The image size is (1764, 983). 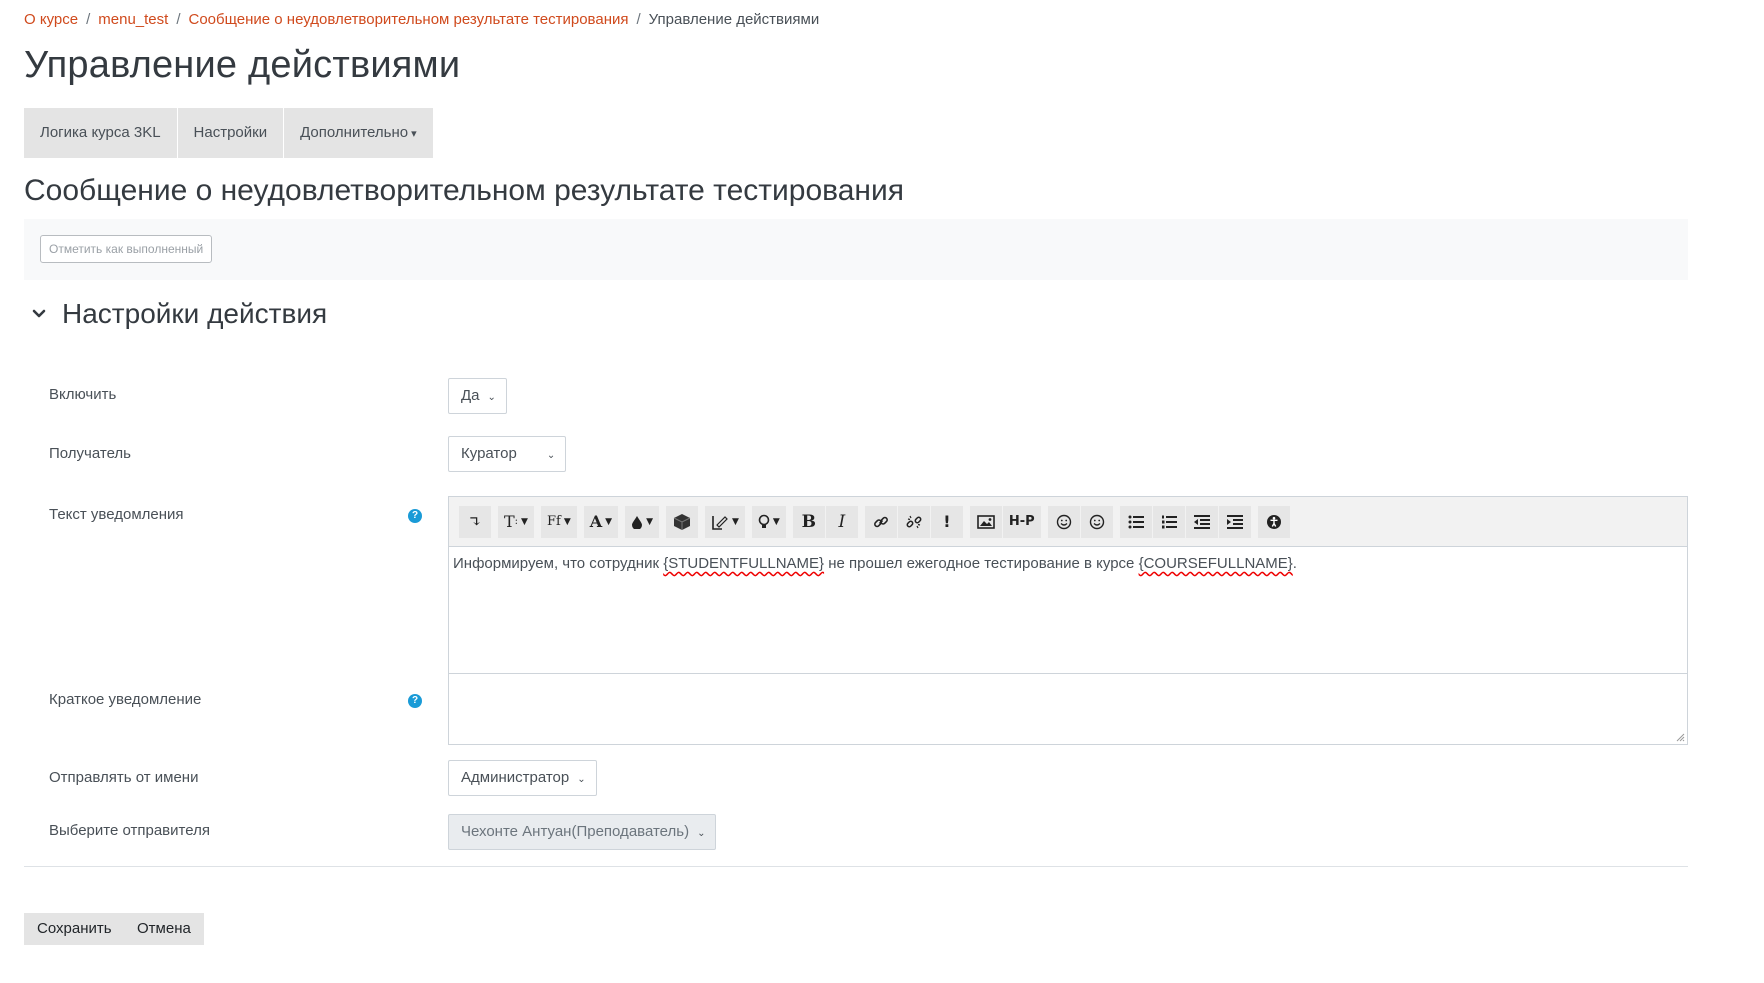 What do you see at coordinates (981, 563) in the screenshot?
I see `message-text: не прошел ежегодное тестирование в курсе` at bounding box center [981, 563].